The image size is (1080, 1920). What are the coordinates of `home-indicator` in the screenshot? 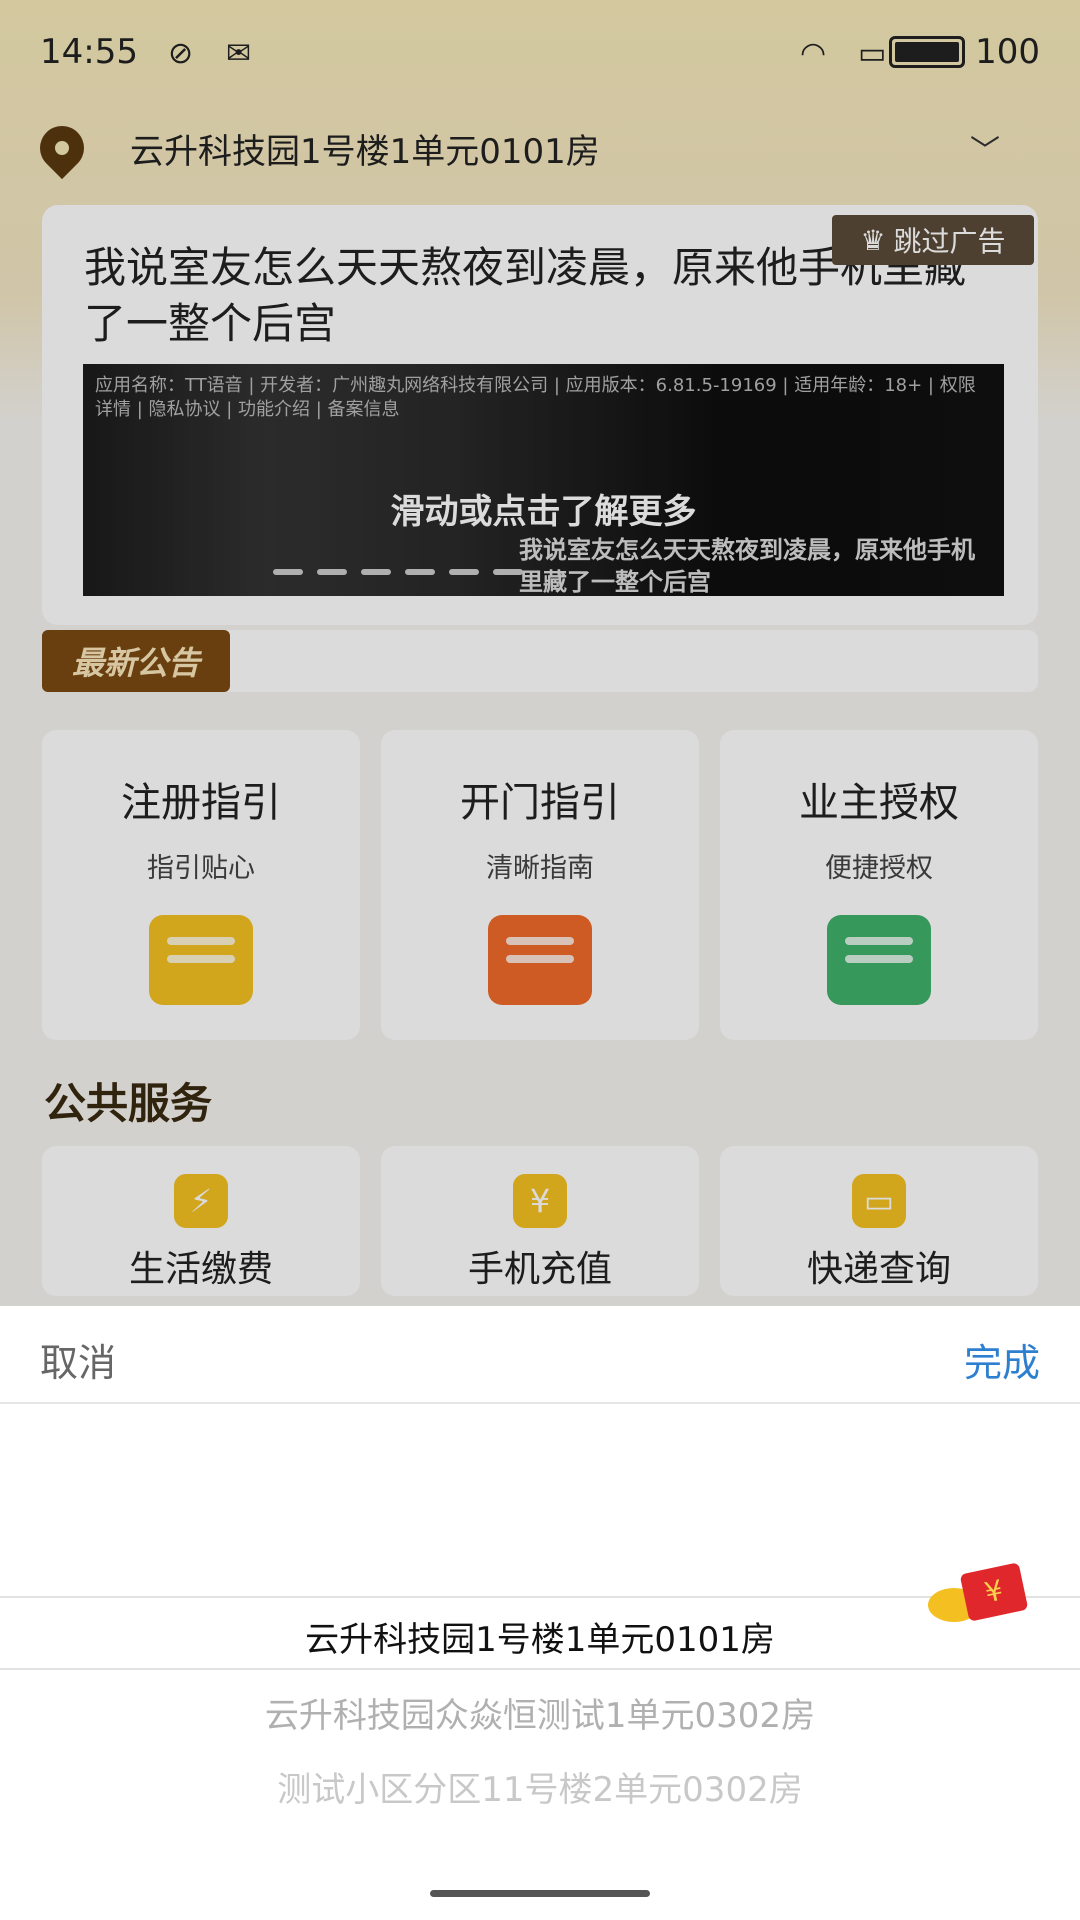 It's located at (540, 1893).